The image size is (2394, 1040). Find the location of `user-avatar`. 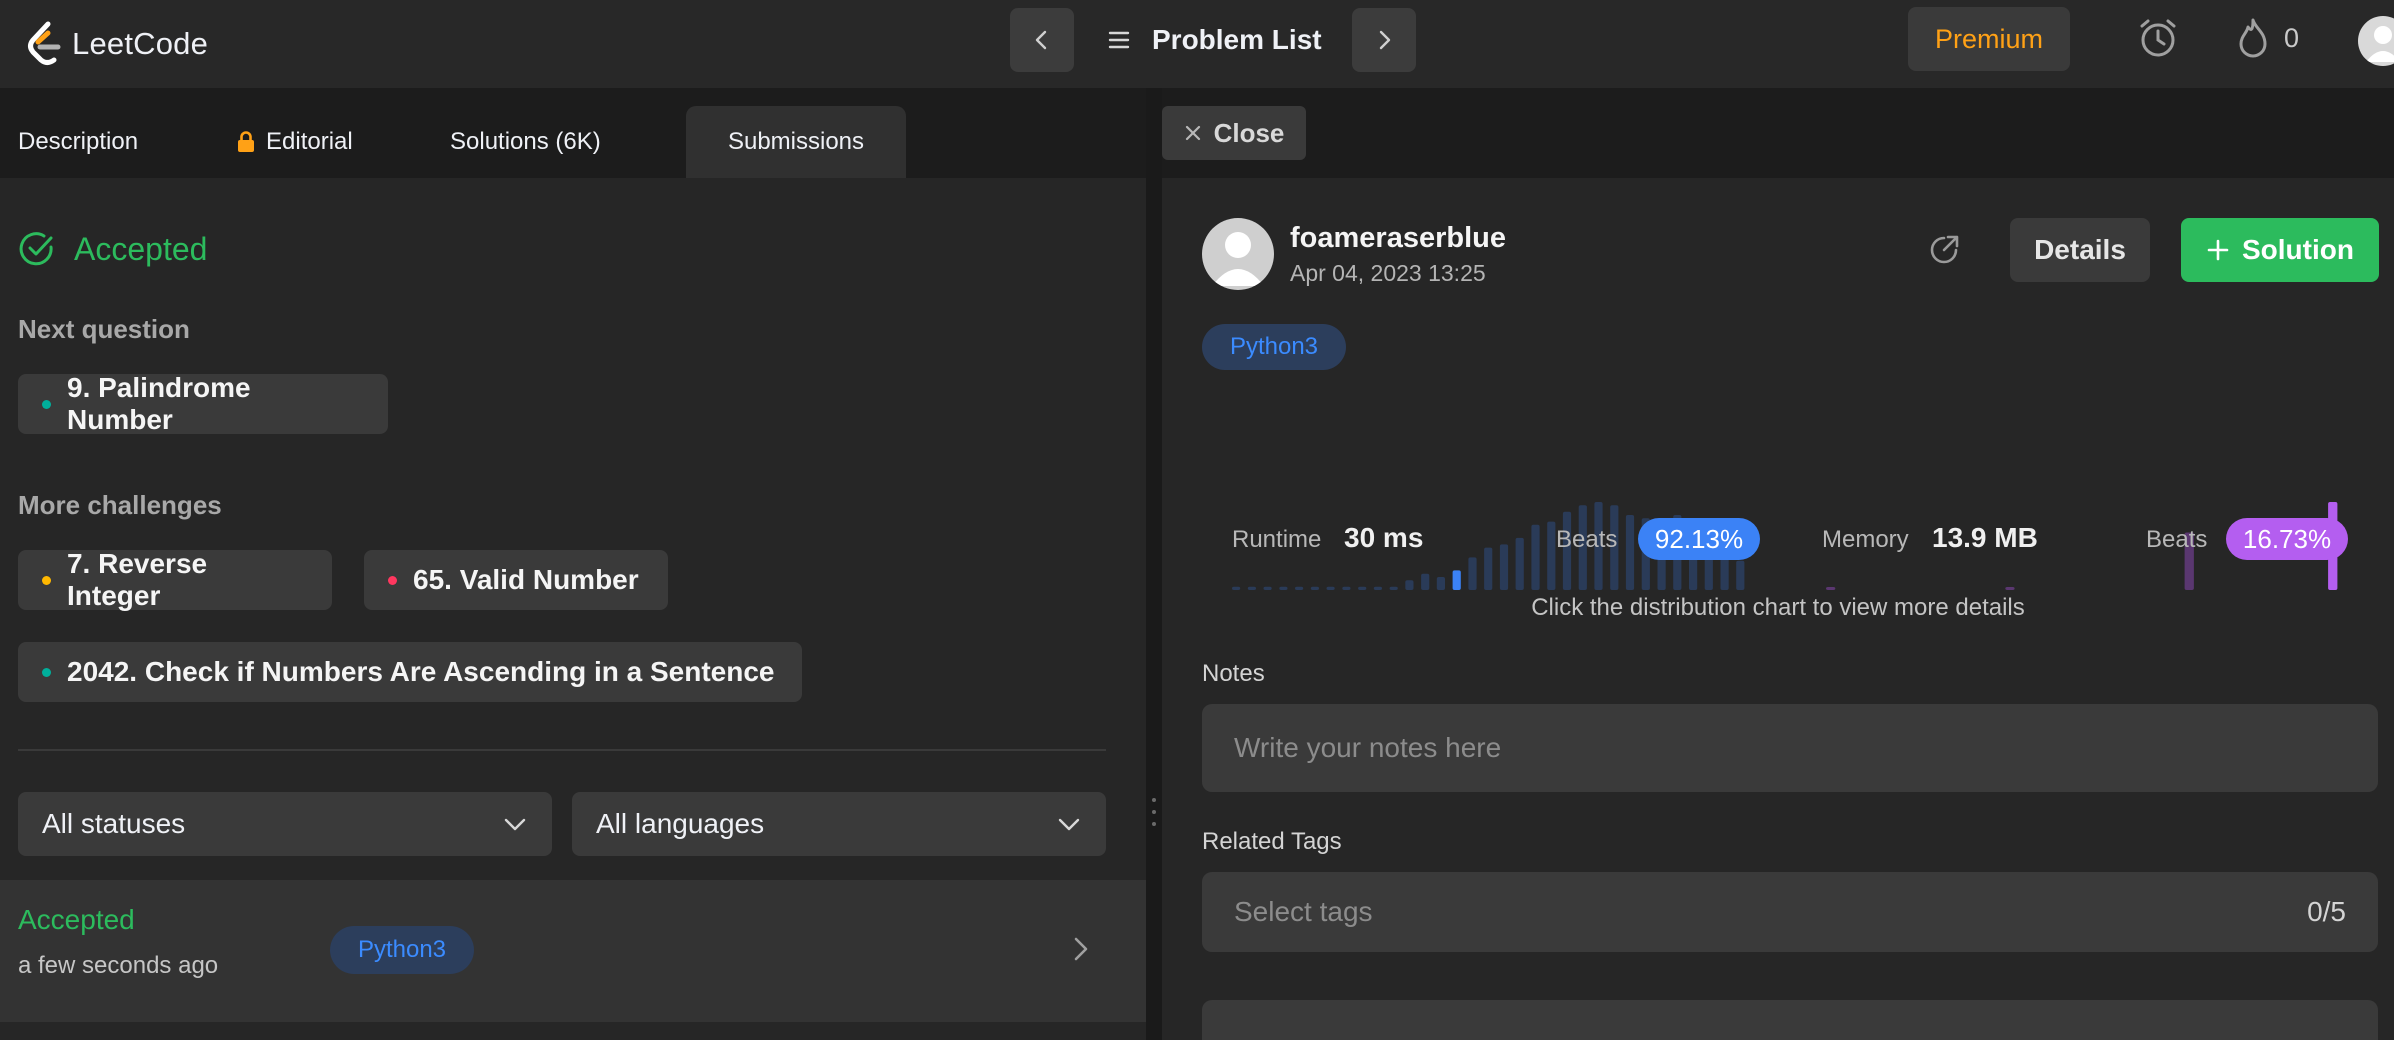

user-avatar is located at coordinates (1238, 254).